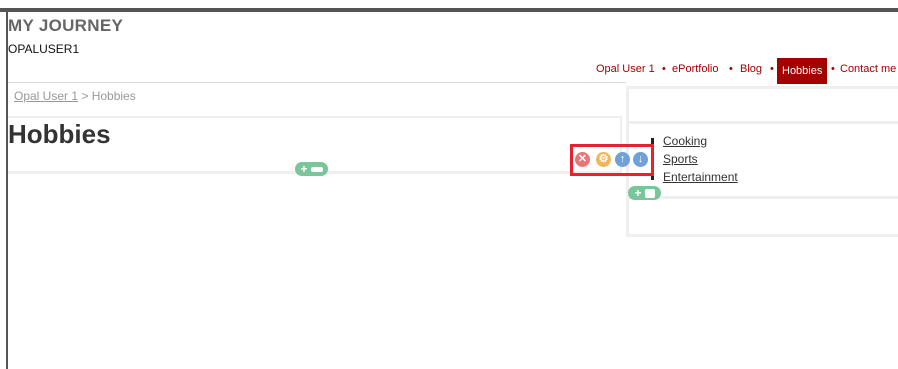 The height and width of the screenshot is (369, 898). I want to click on block-icon, so click(316, 169).